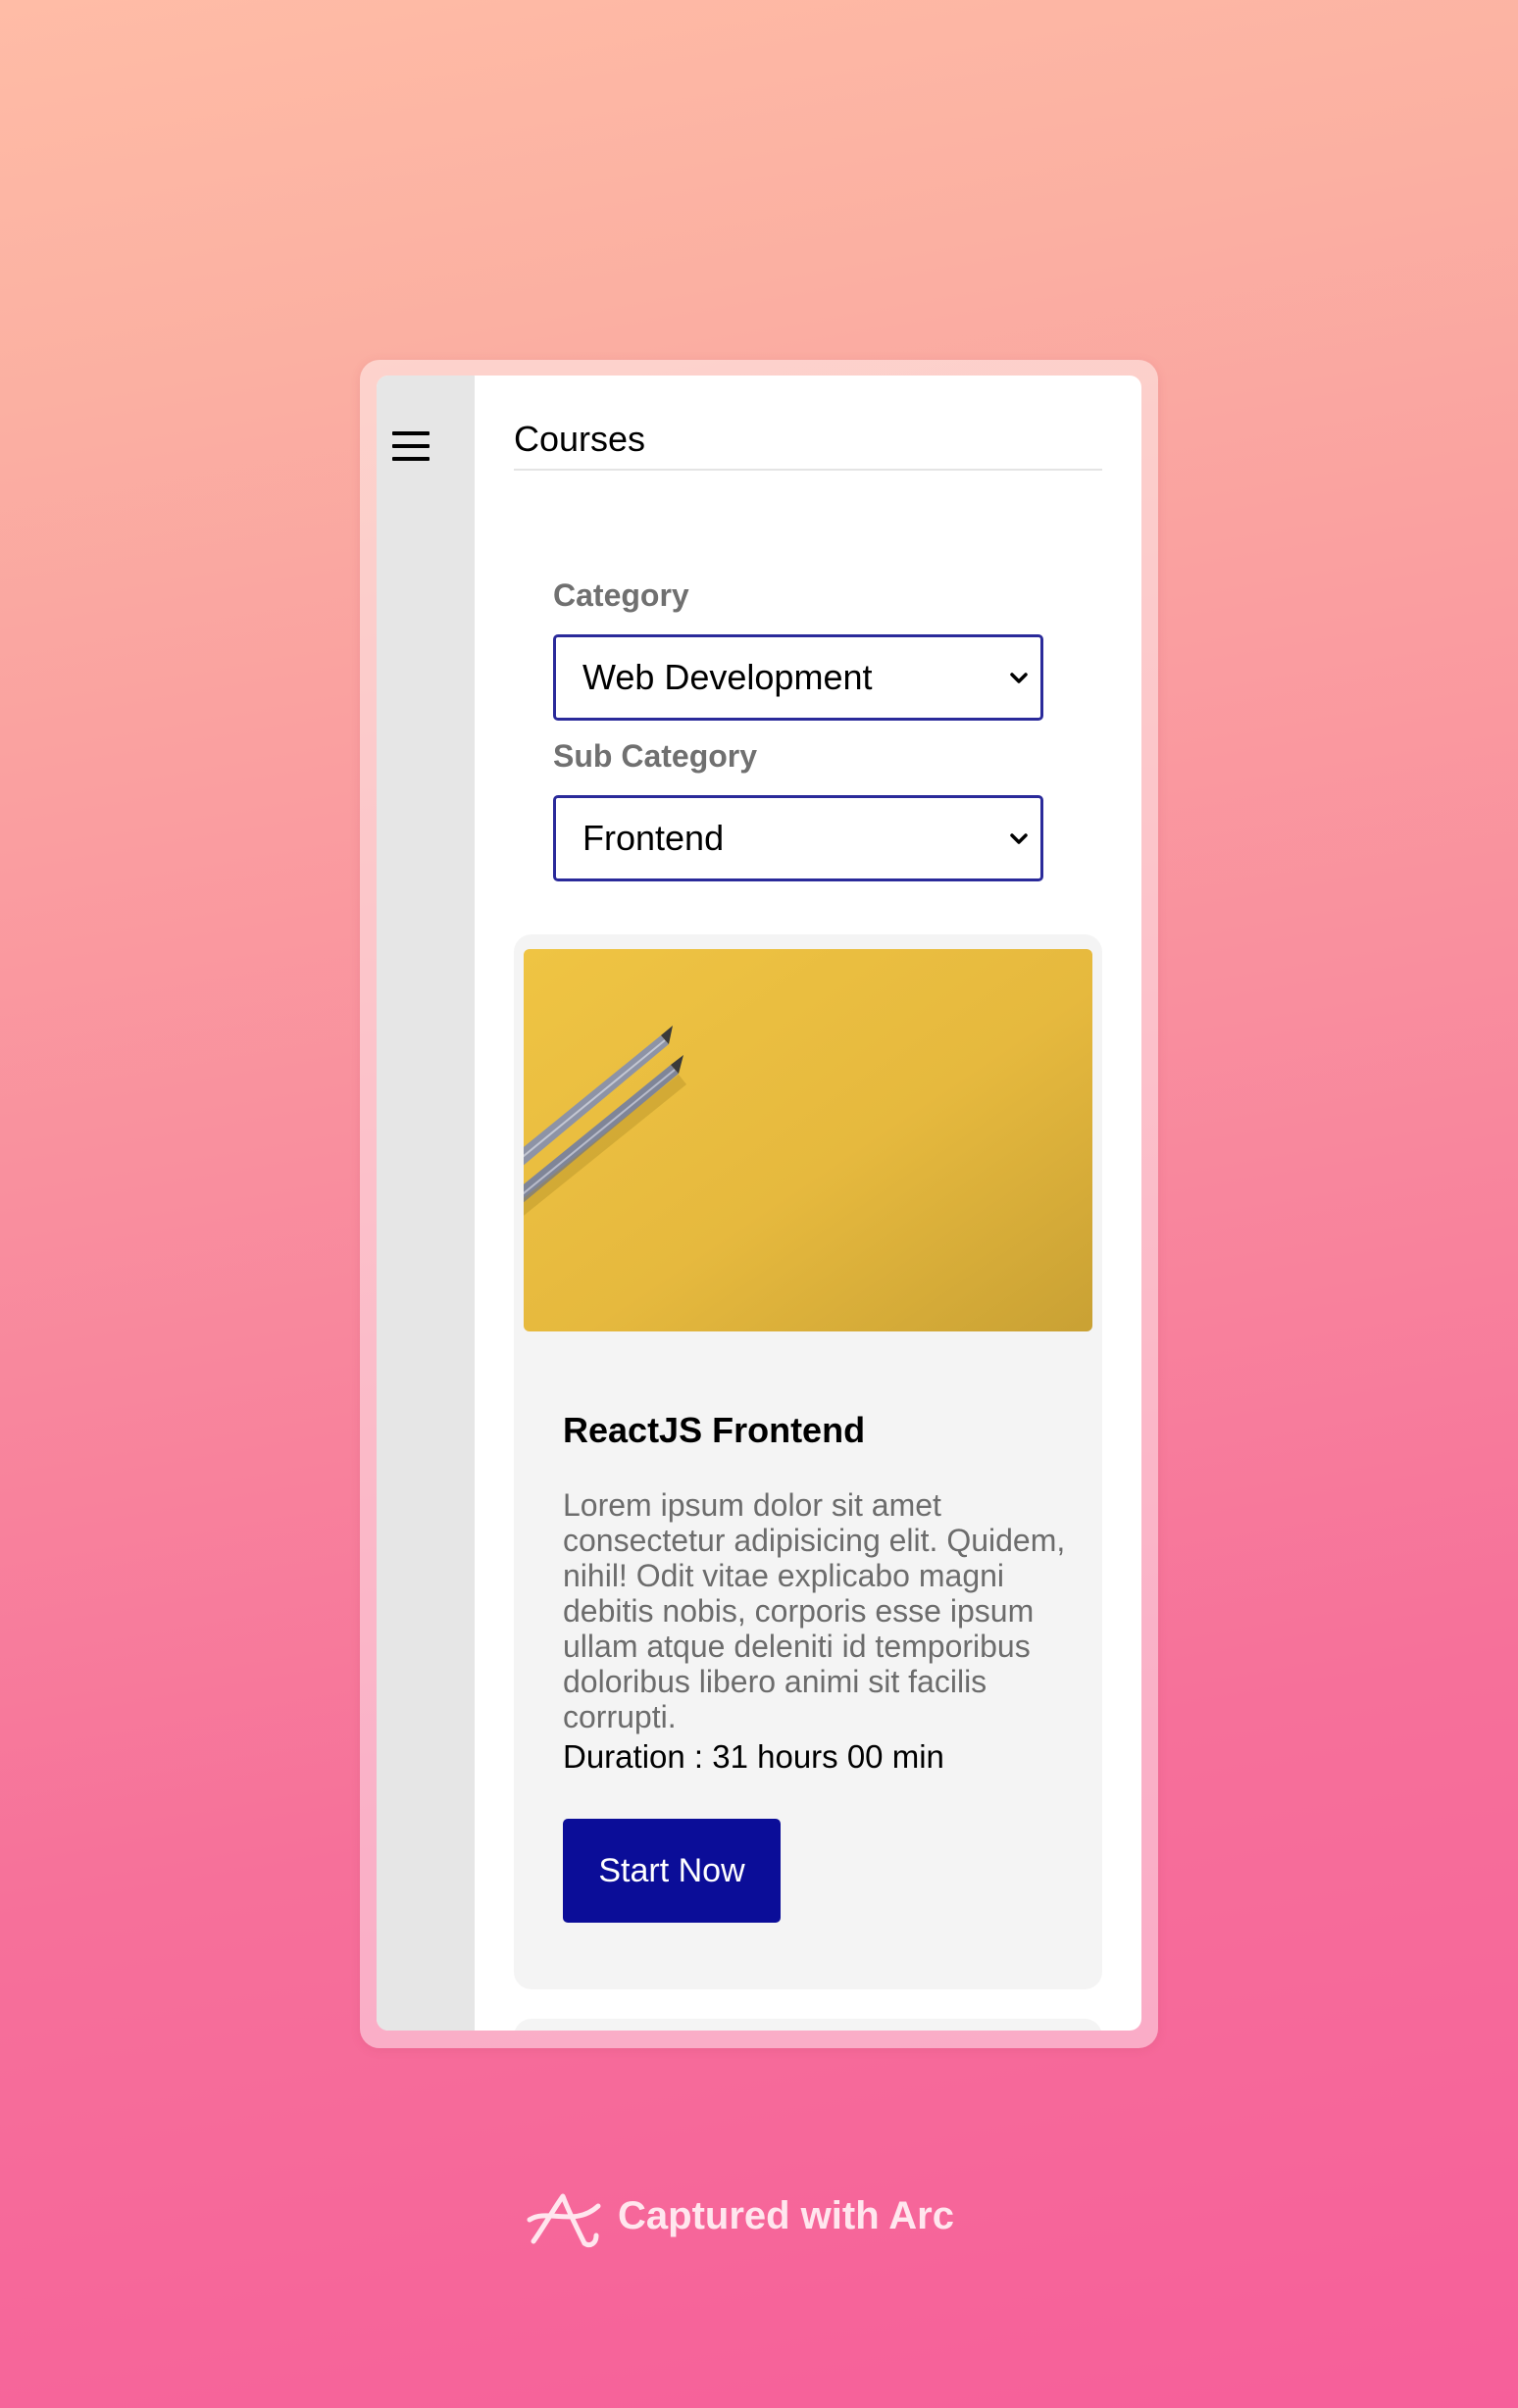  Describe the element at coordinates (411, 446) in the screenshot. I see `hamburger-menu-icon` at that location.